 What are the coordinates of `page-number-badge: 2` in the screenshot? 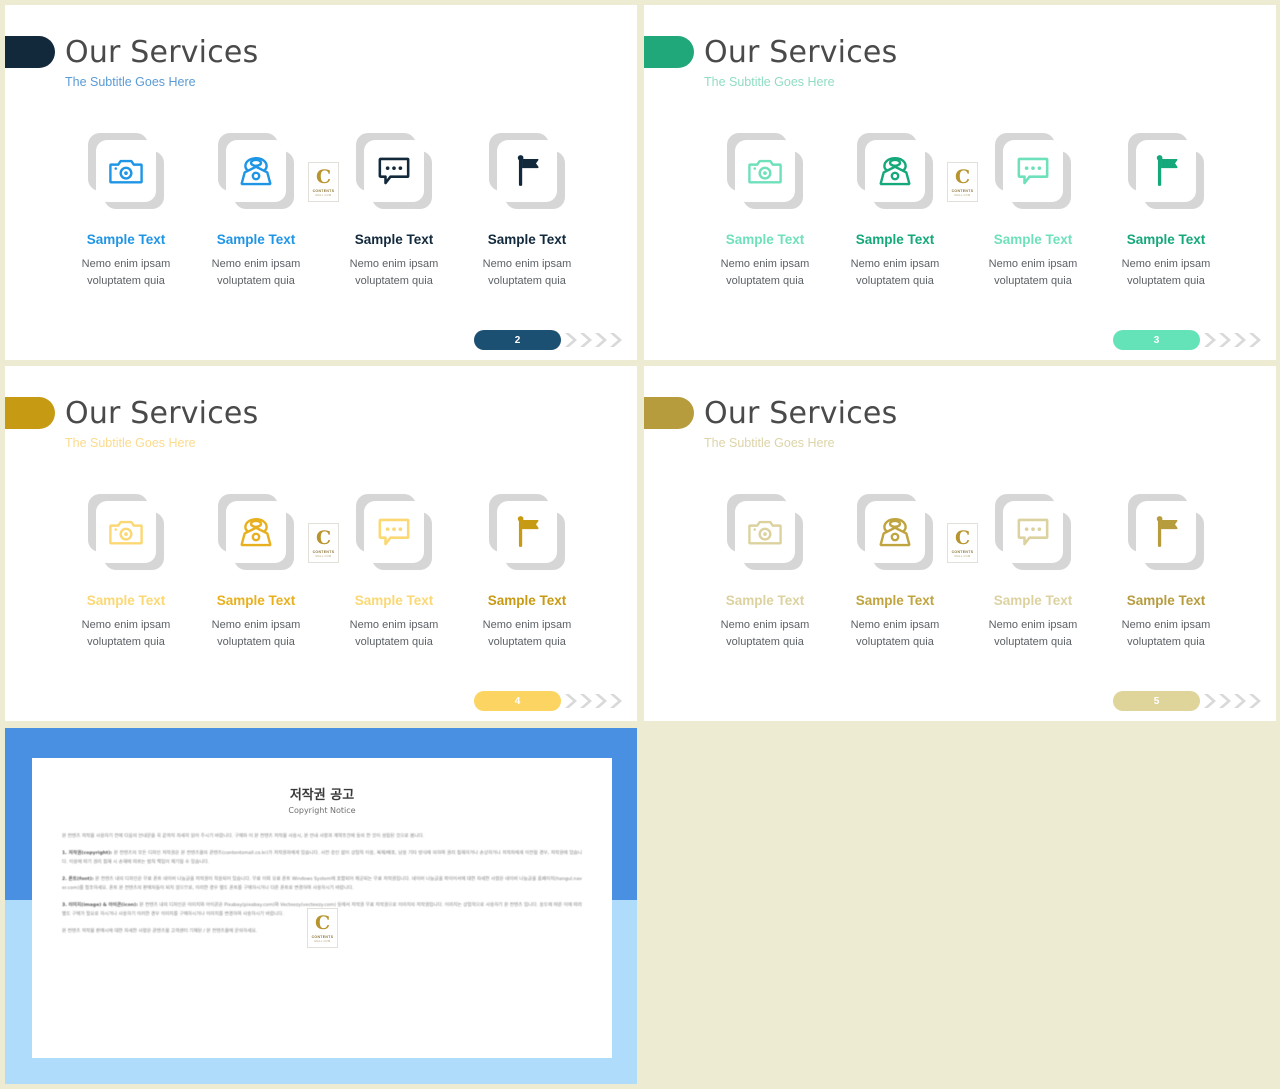 It's located at (517, 340).